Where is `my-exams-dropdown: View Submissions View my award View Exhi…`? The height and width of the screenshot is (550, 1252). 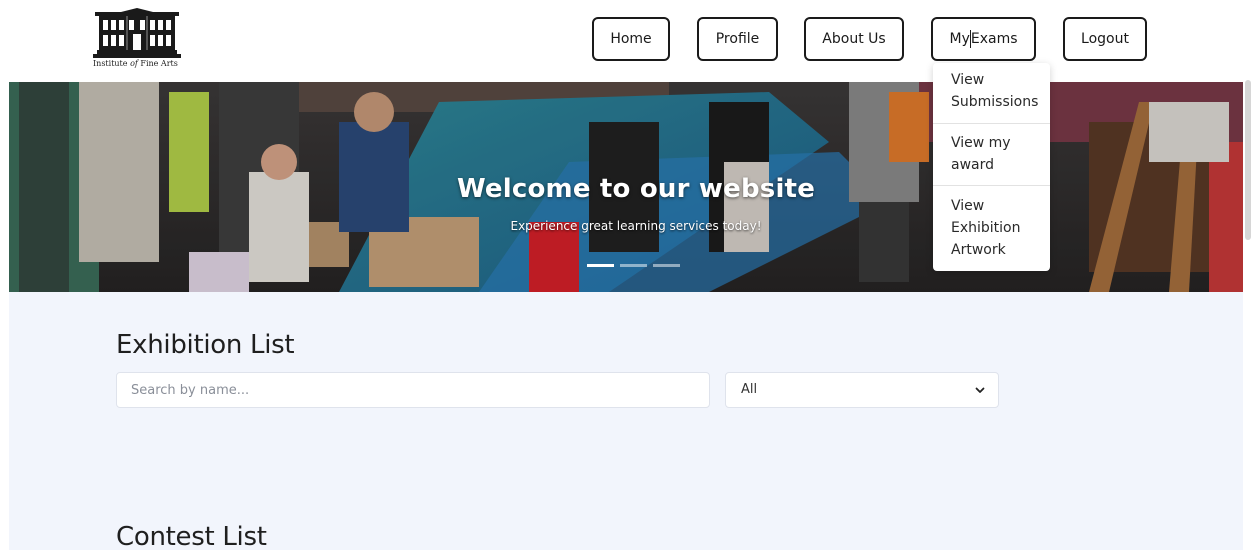
my-exams-dropdown: View Submissions View my award View Exhi… is located at coordinates (991, 167).